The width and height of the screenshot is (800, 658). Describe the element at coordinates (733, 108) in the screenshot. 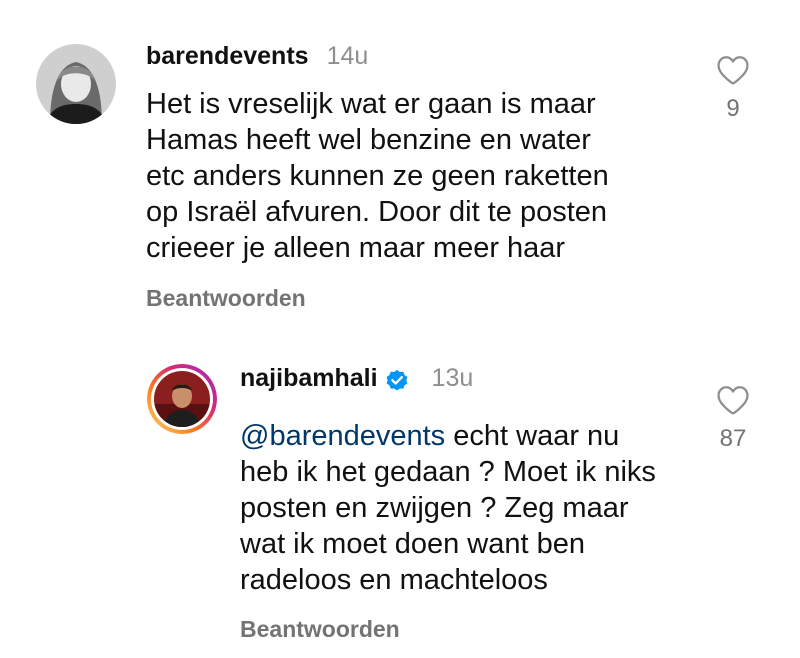

I see `like-count: 9` at that location.